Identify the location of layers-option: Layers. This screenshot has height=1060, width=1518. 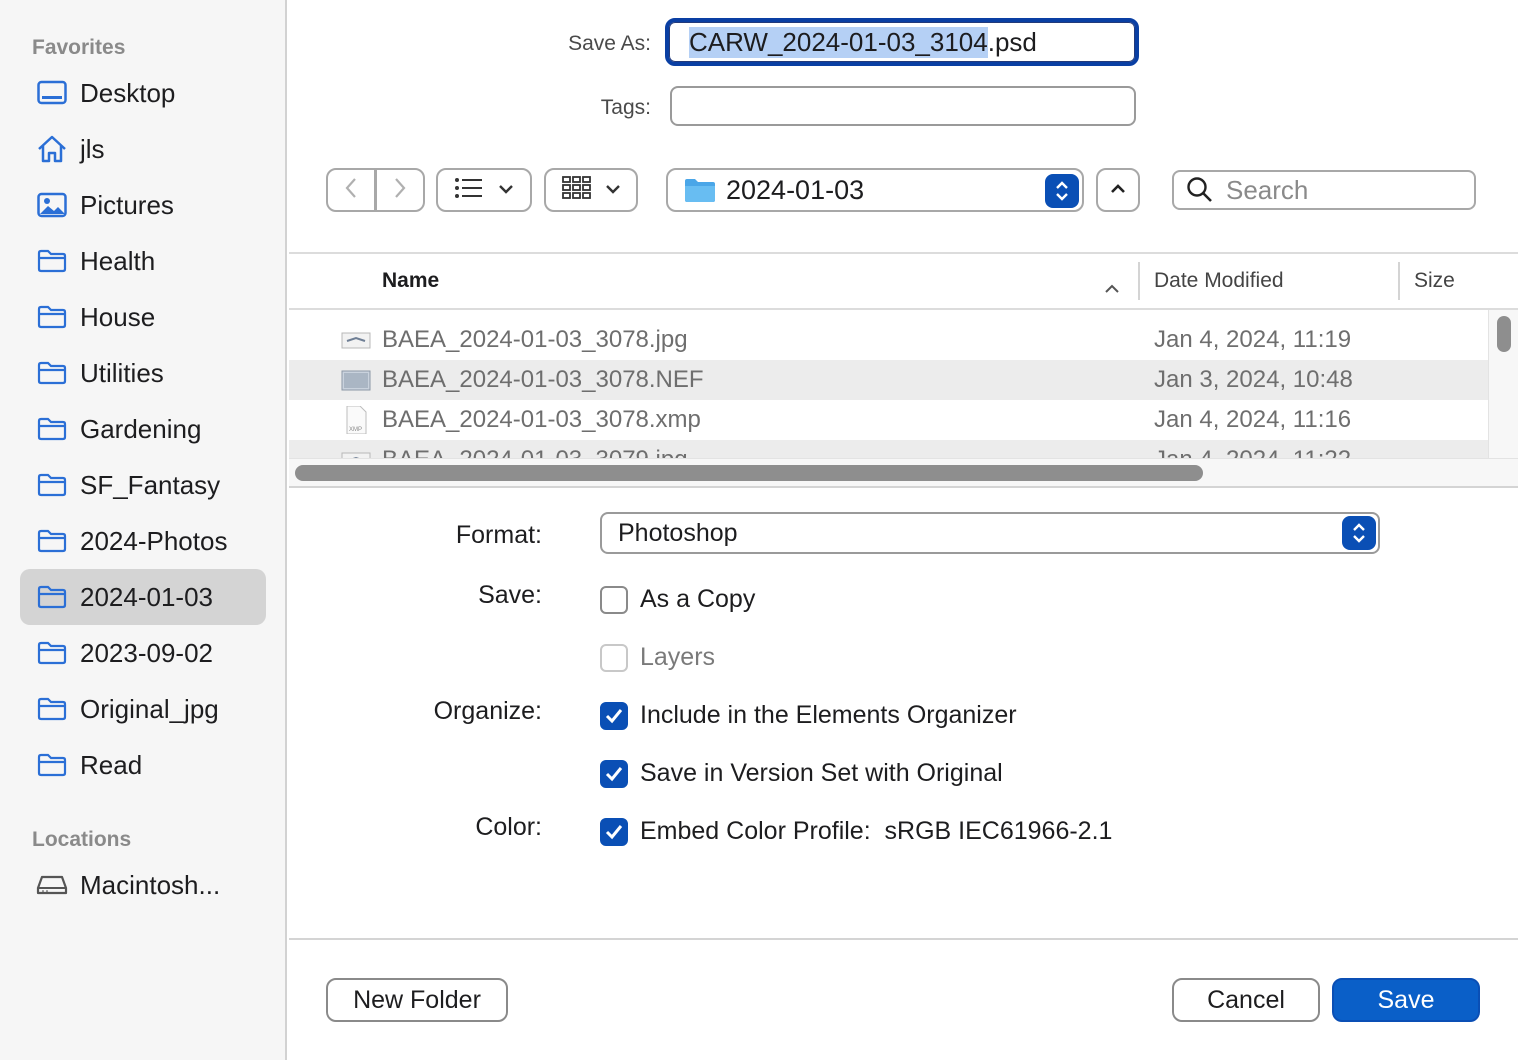
(657, 657).